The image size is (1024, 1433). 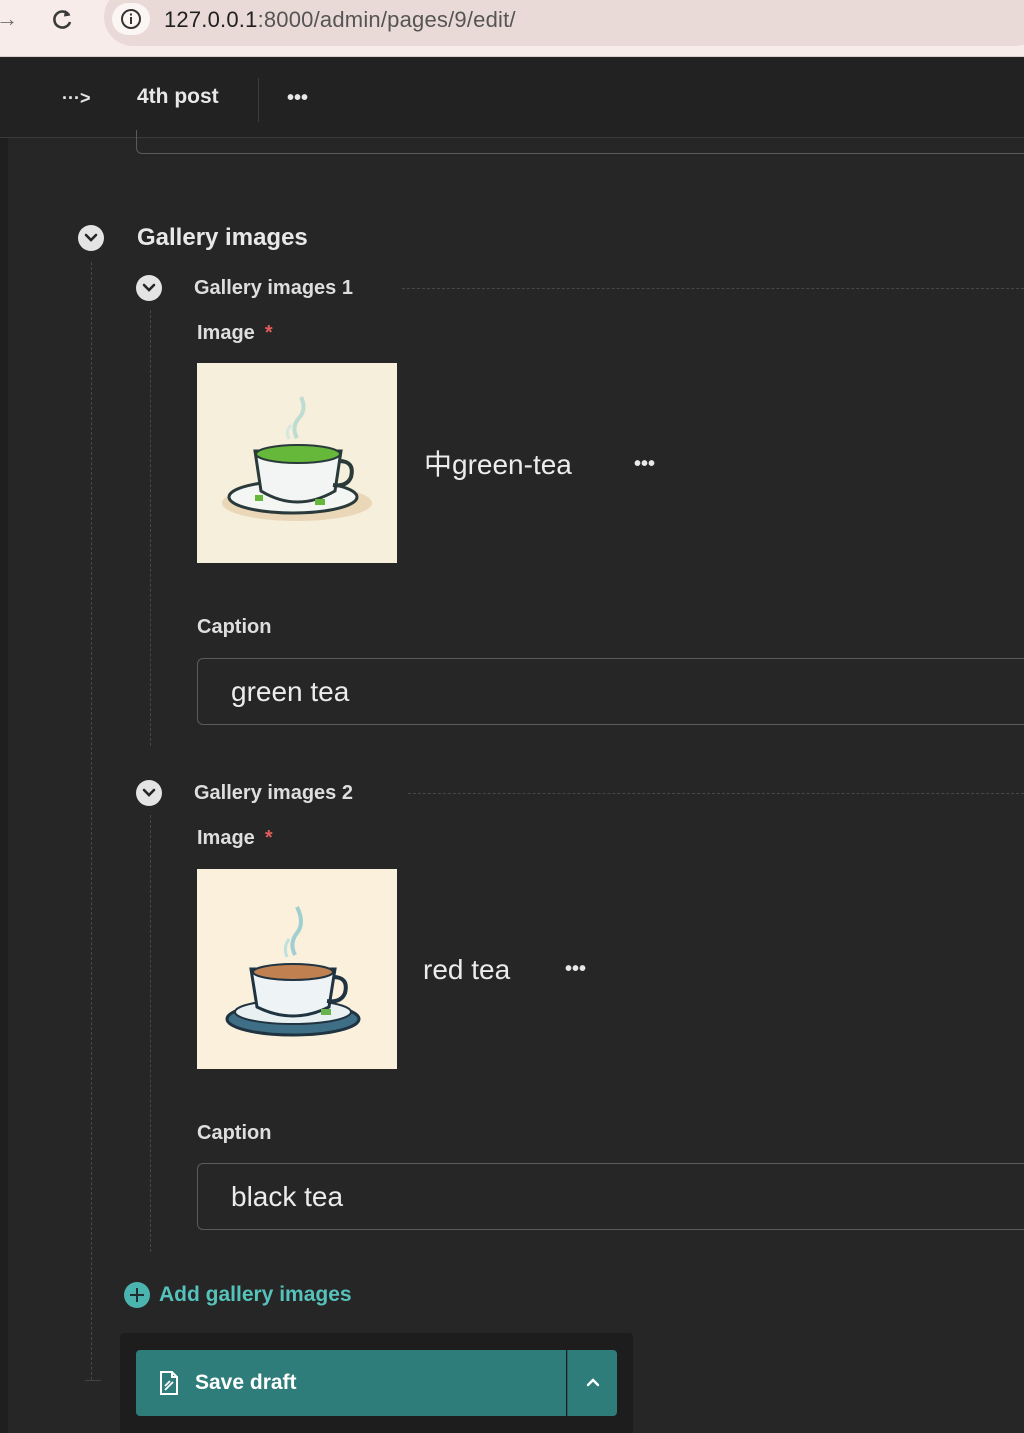 What do you see at coordinates (467, 969) in the screenshot?
I see `image-filename: red tea` at bounding box center [467, 969].